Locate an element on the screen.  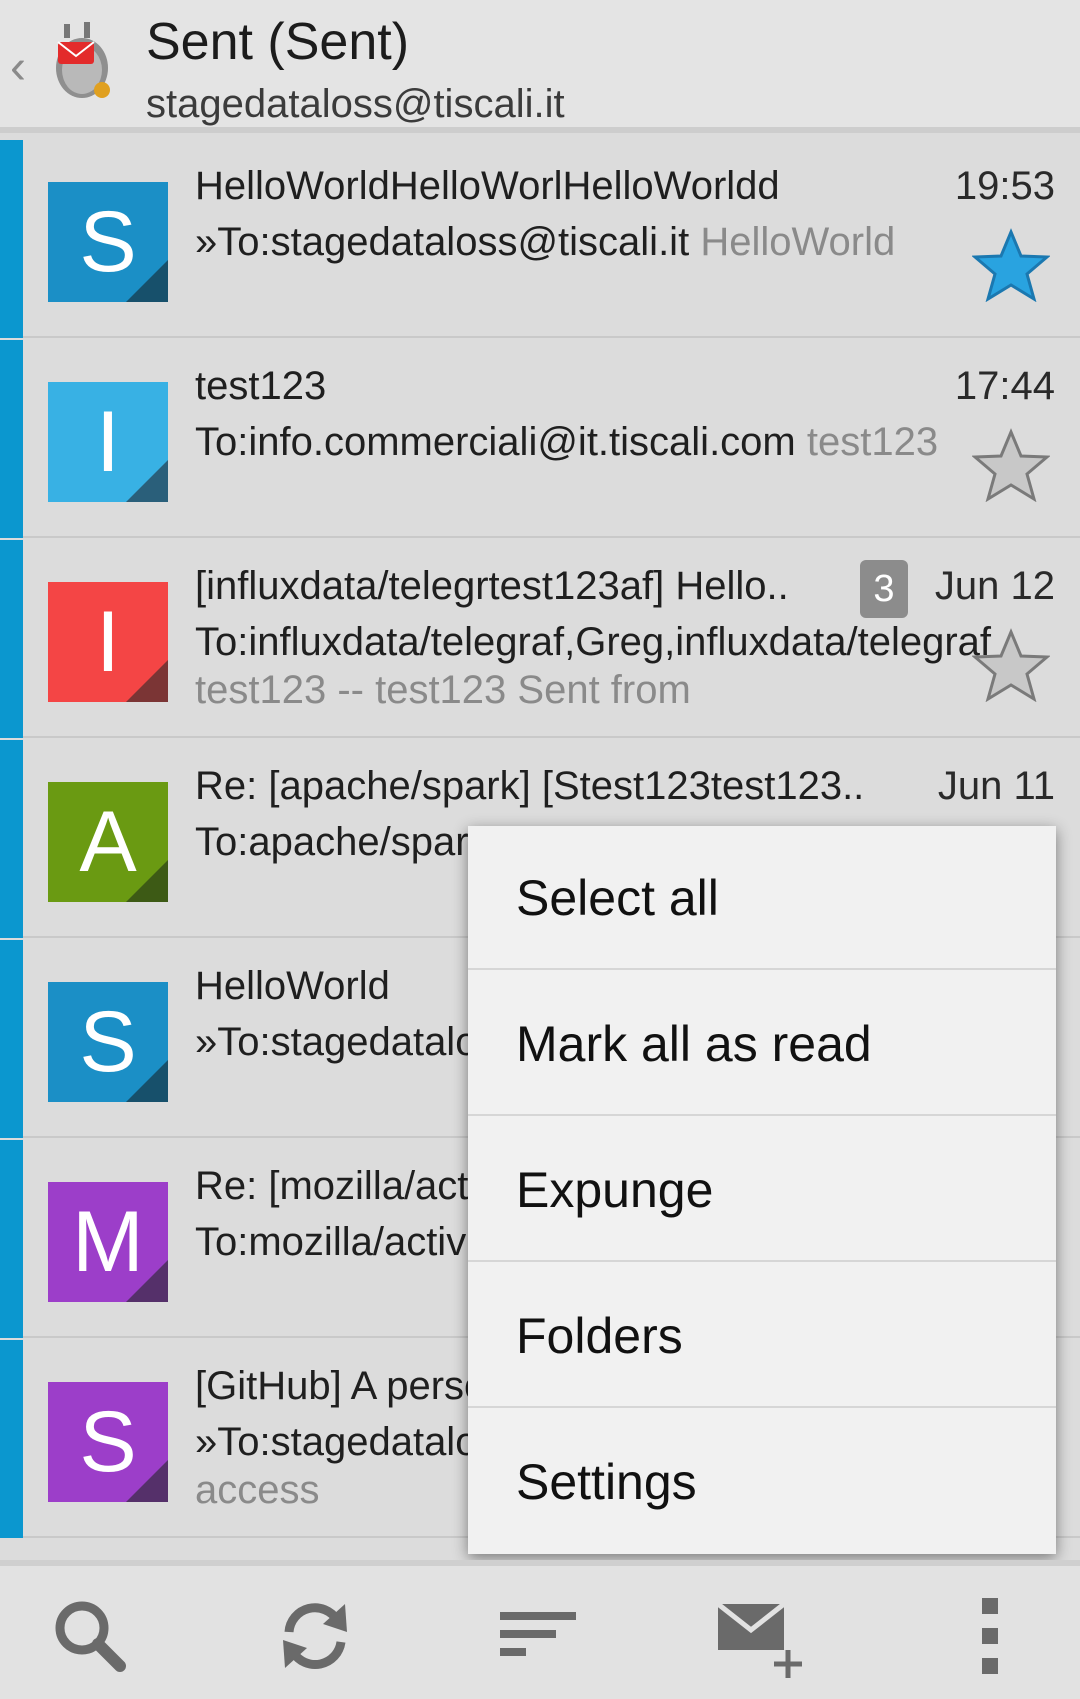
message-subject: HelloWorld is located at coordinates (292, 986).